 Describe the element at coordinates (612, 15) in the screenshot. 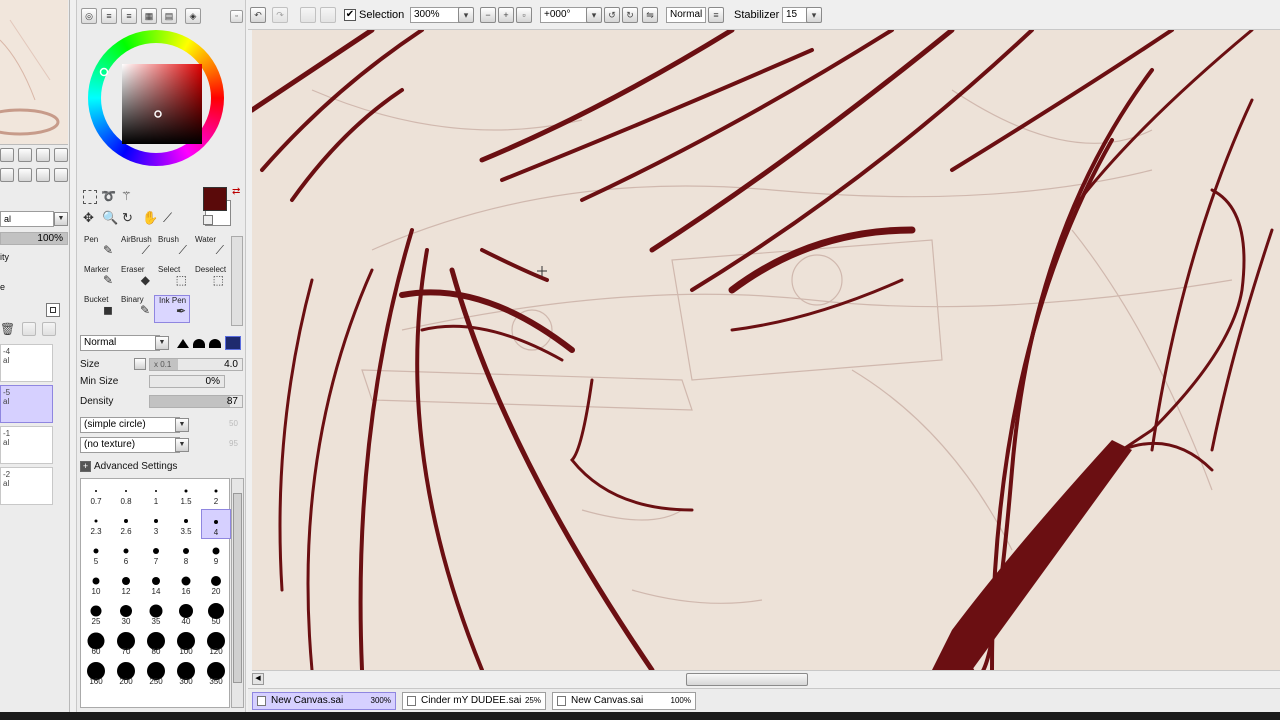

I see `rotate-ccw-button-icon: ↺` at that location.